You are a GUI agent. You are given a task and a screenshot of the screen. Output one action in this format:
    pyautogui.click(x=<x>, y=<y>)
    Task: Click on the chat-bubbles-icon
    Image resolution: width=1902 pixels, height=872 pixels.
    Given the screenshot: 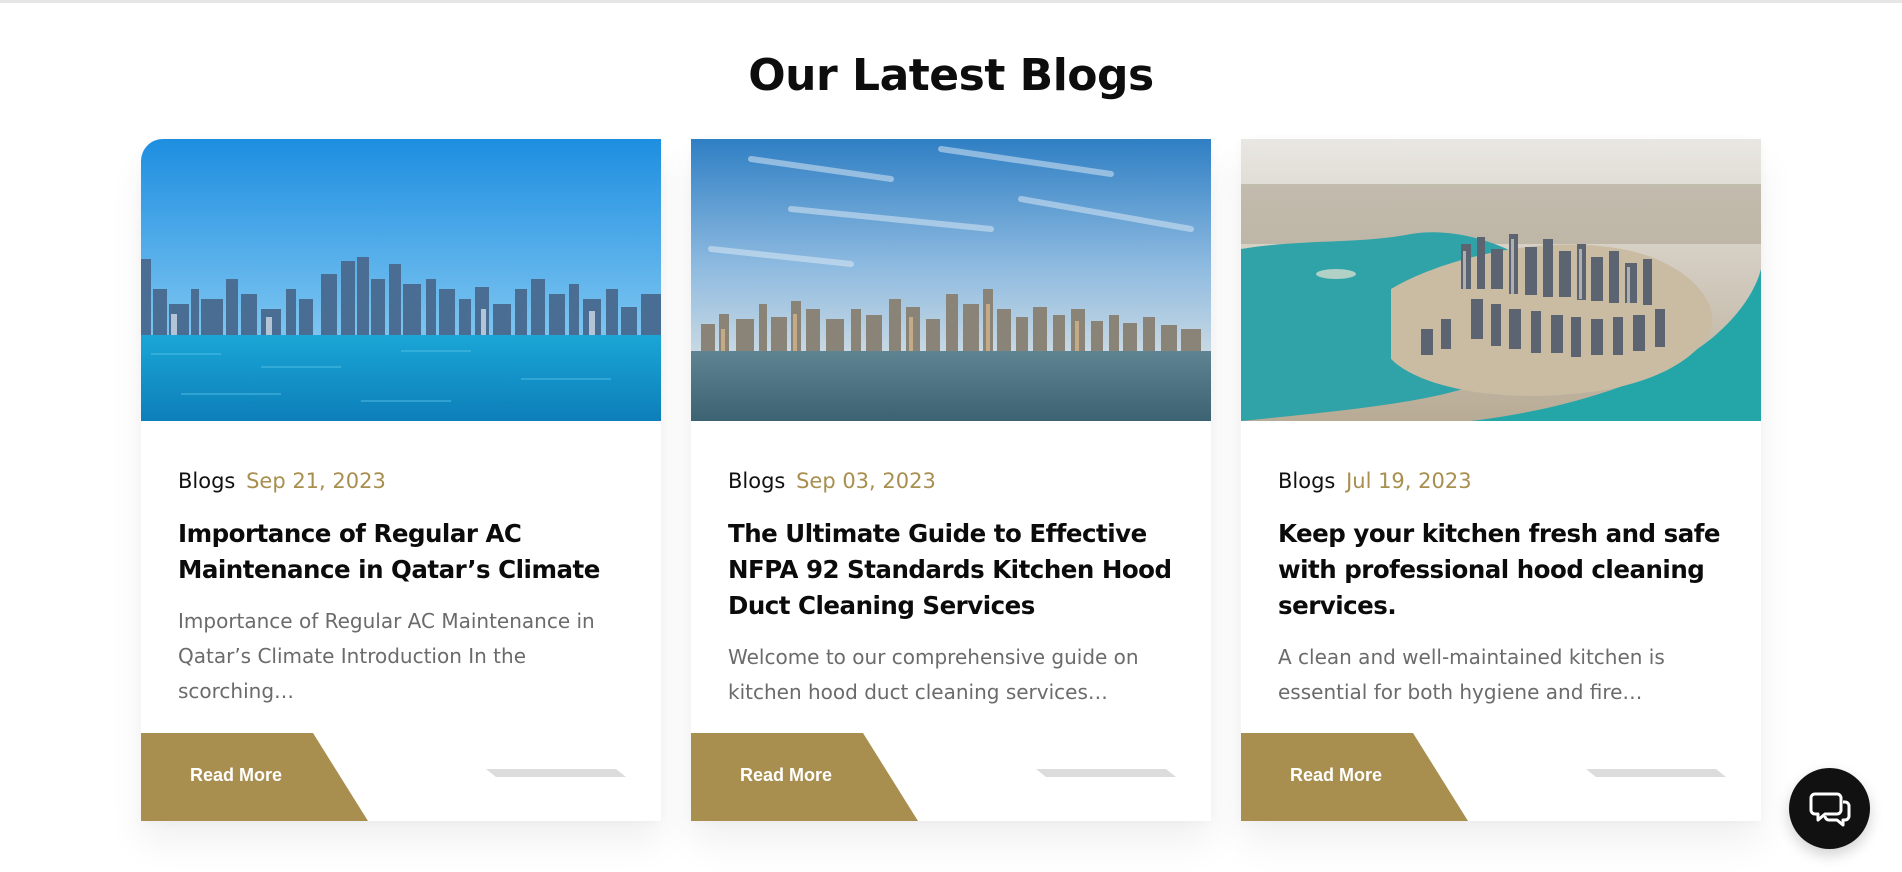 What is the action you would take?
    pyautogui.click(x=1829, y=809)
    